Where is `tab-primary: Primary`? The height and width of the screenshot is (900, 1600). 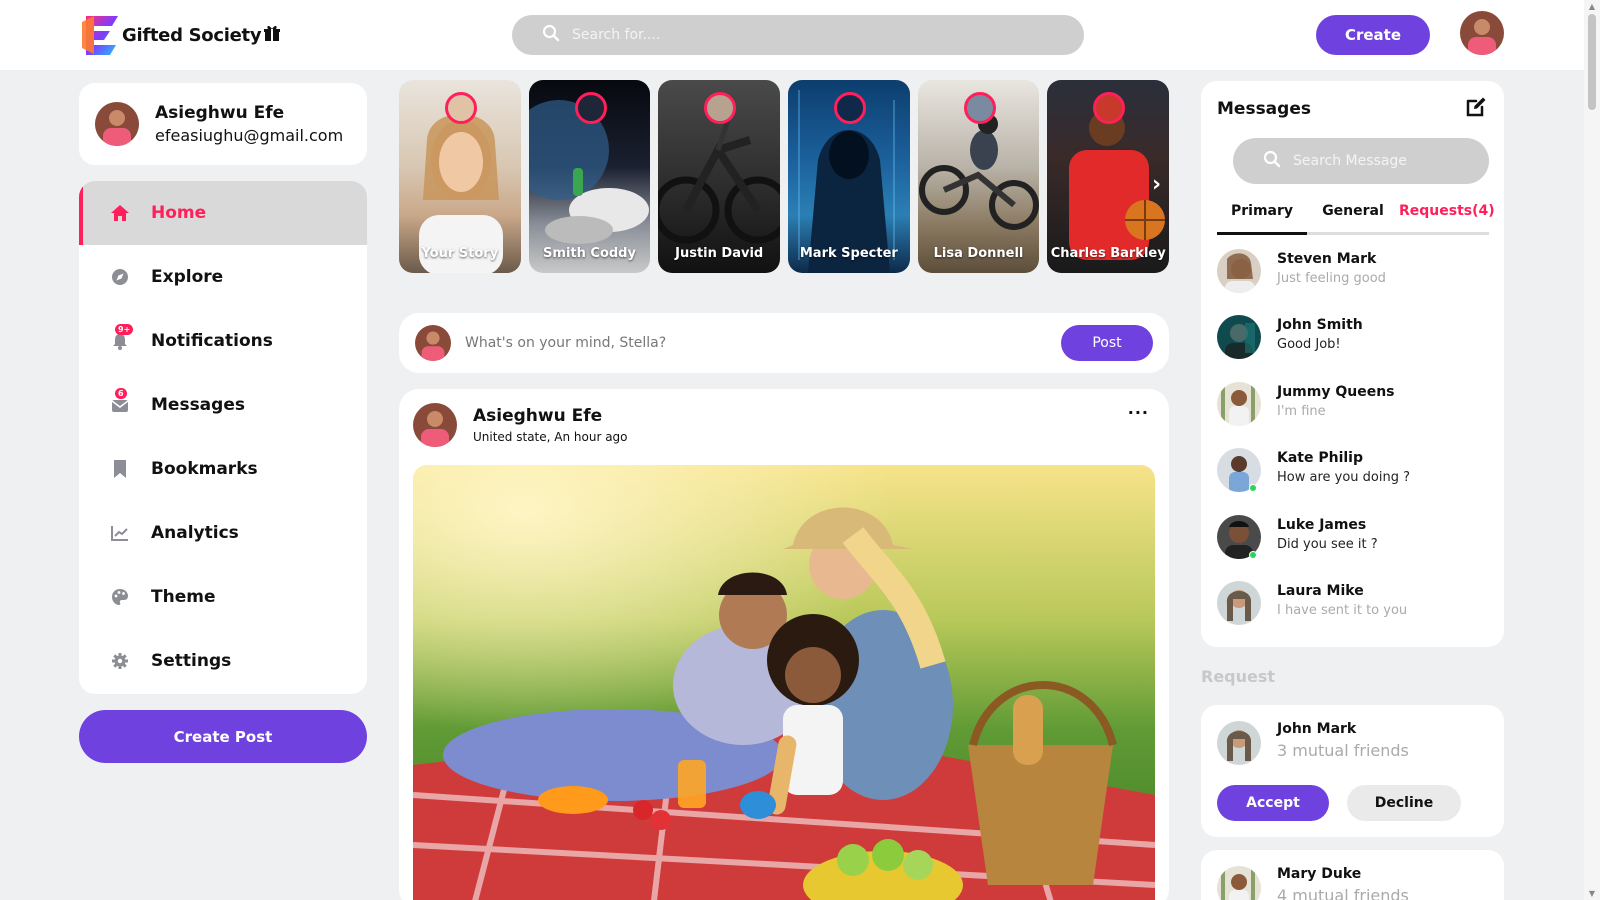
tab-primary: Primary is located at coordinates (1262, 217).